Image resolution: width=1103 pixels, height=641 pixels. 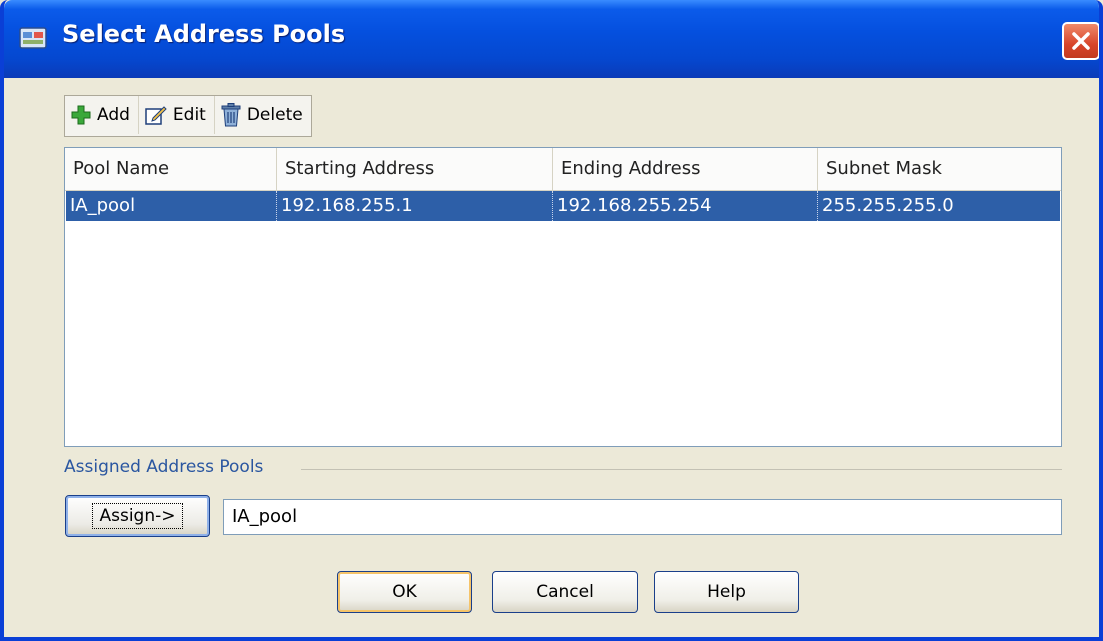 I want to click on assigned-pools-field: IA_pool, so click(x=642, y=517).